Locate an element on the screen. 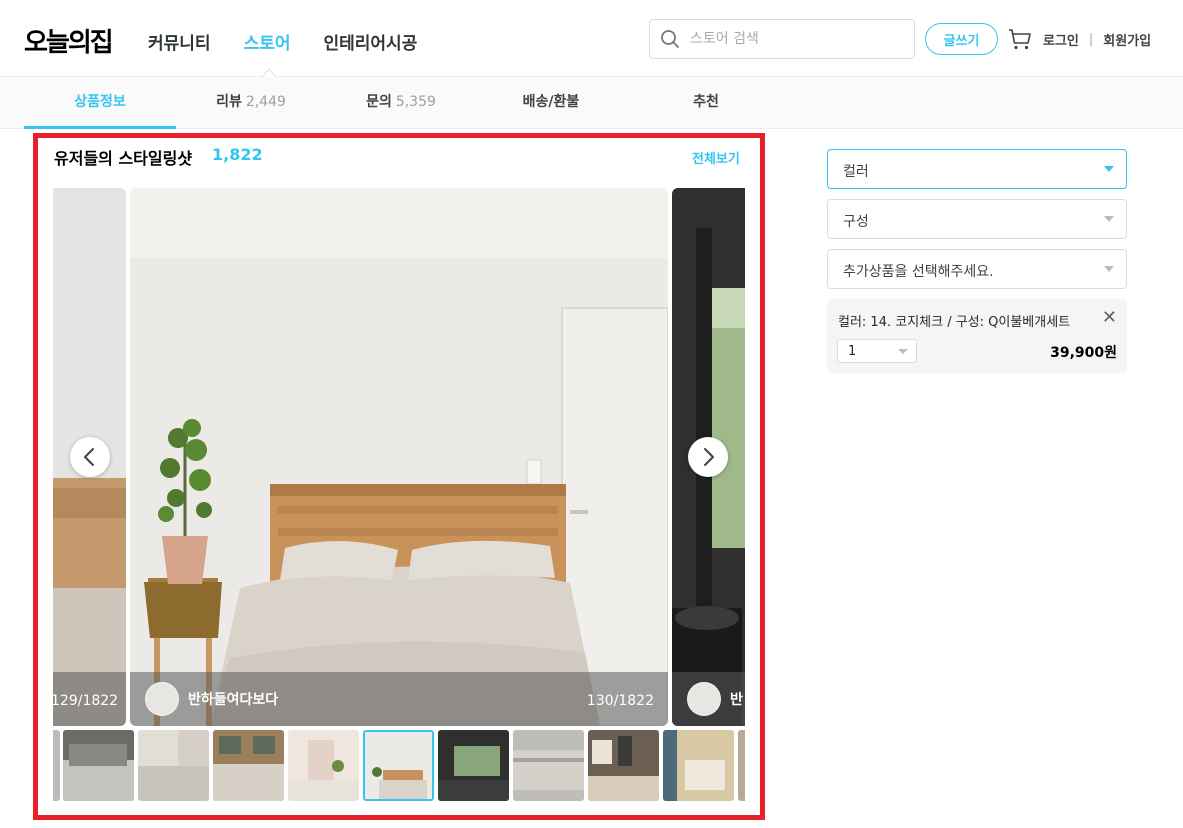  tab-label: 추천 is located at coordinates (706, 102).